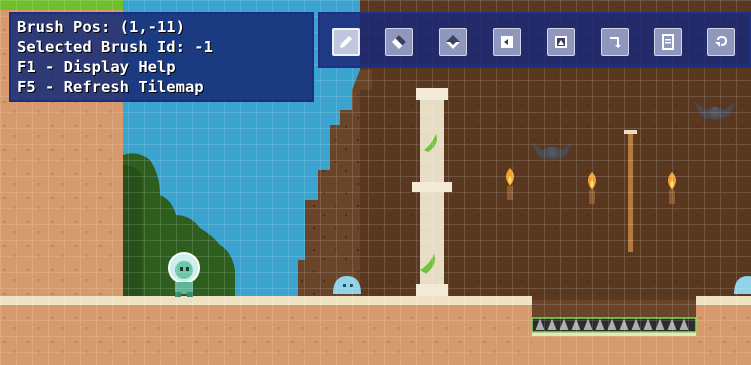 This screenshot has height=365, width=751. I want to click on fill-icon, so click(453, 42).